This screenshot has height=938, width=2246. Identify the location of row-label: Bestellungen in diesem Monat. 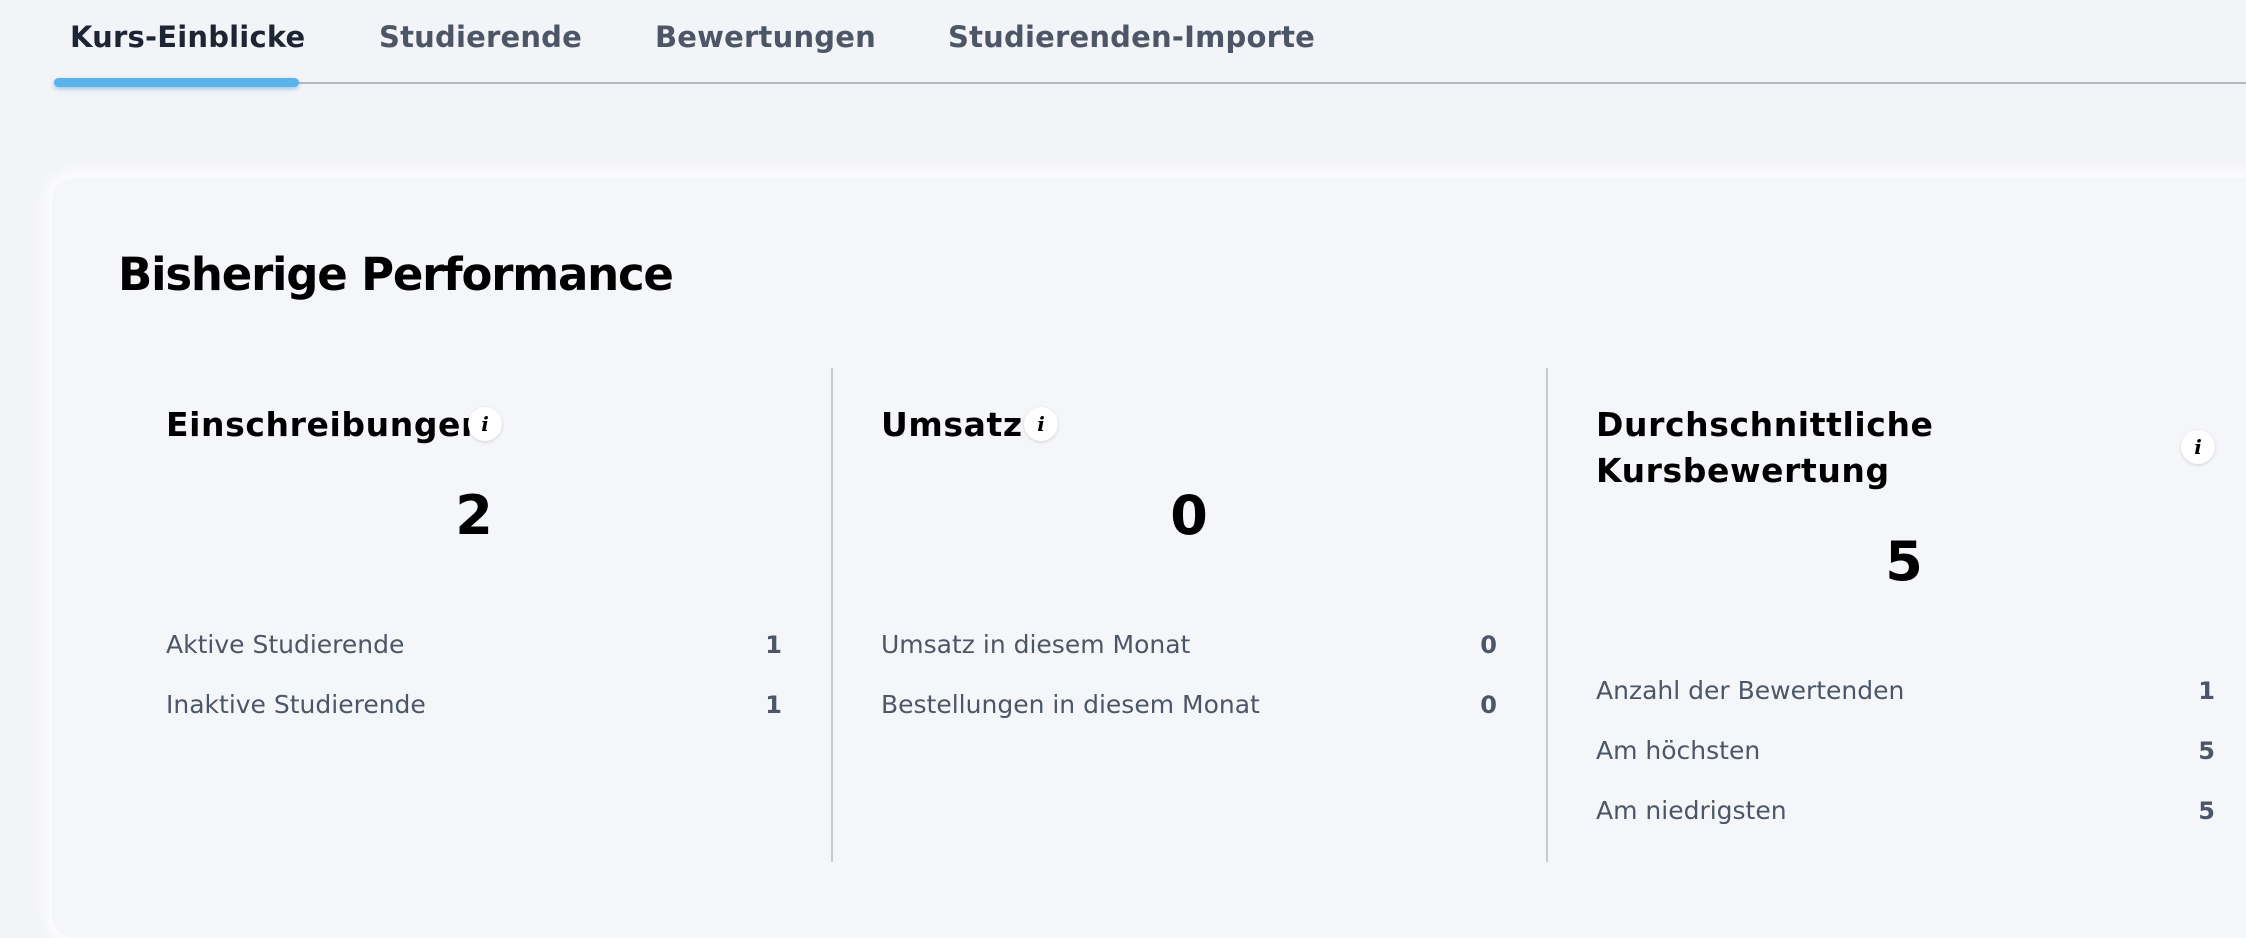
(1070, 704).